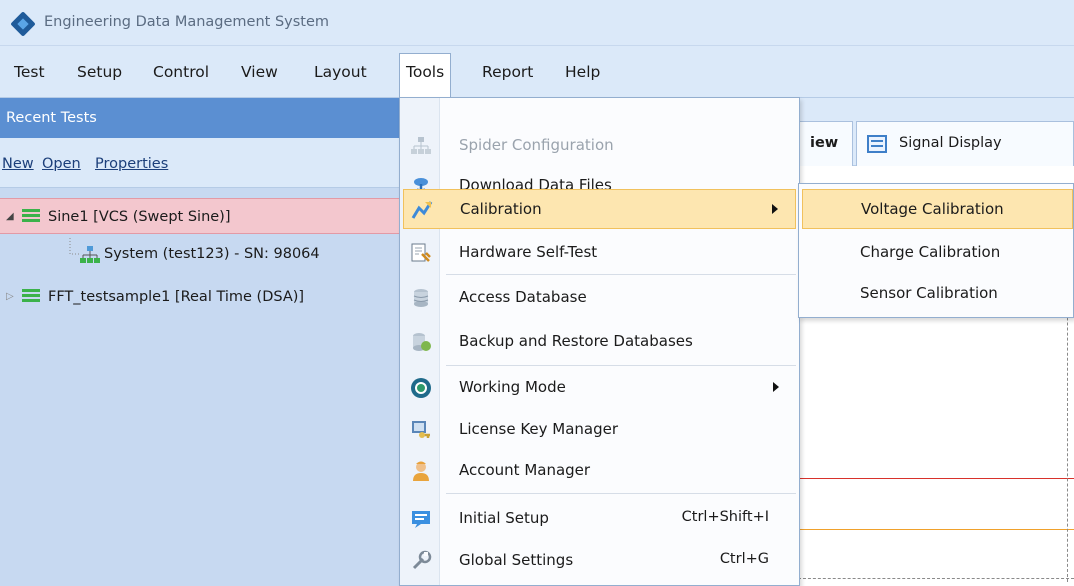 Image resolution: width=1074 pixels, height=586 pixels. I want to click on tree-connector-icon, so click(74, 246).